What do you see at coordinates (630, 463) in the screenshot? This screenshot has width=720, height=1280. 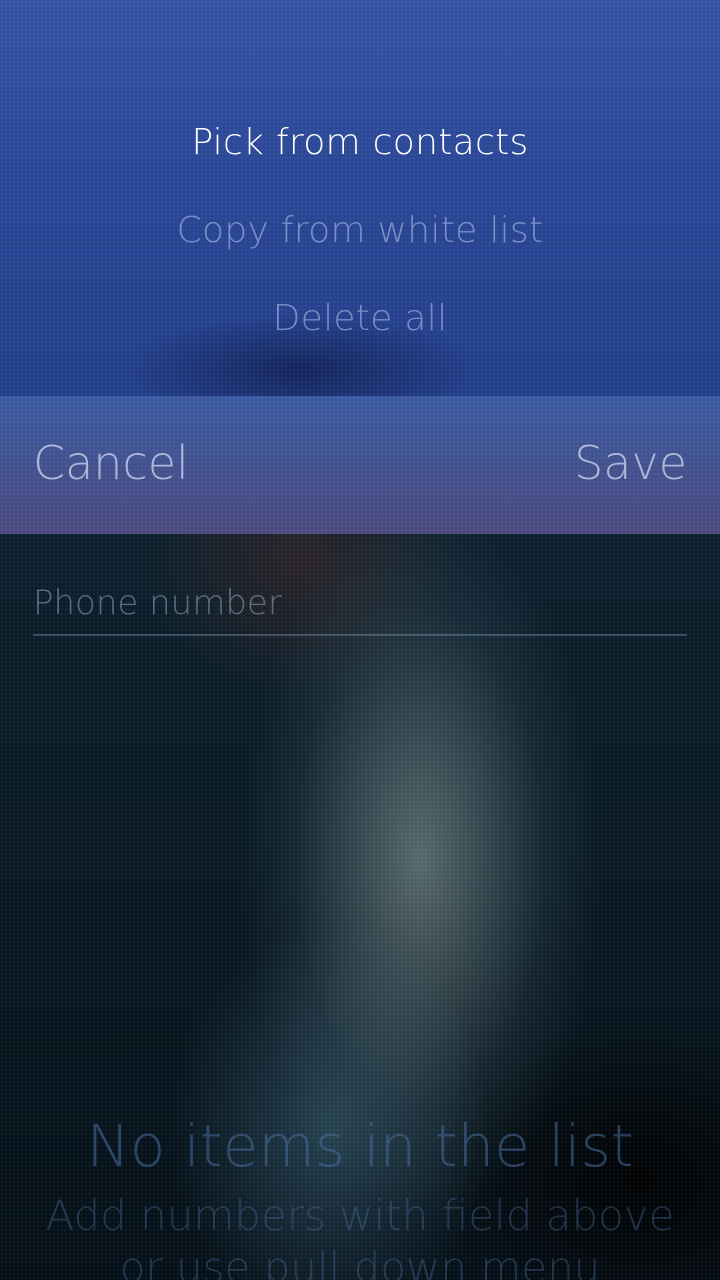 I see `save-button: Save` at bounding box center [630, 463].